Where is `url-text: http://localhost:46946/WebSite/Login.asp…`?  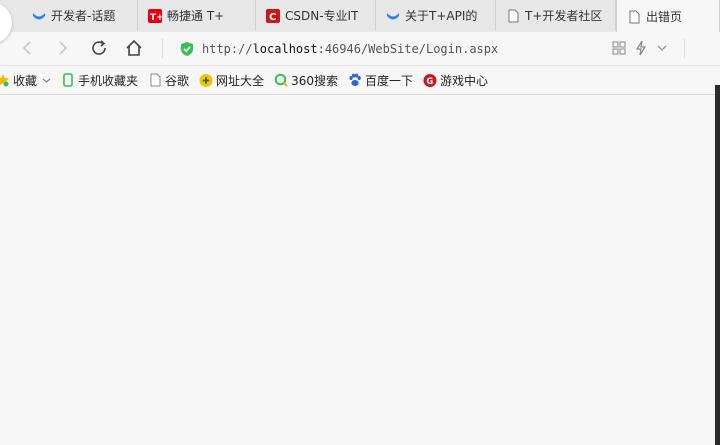 url-text: http://localhost:46946/WebSite/Login.asp… is located at coordinates (350, 49).